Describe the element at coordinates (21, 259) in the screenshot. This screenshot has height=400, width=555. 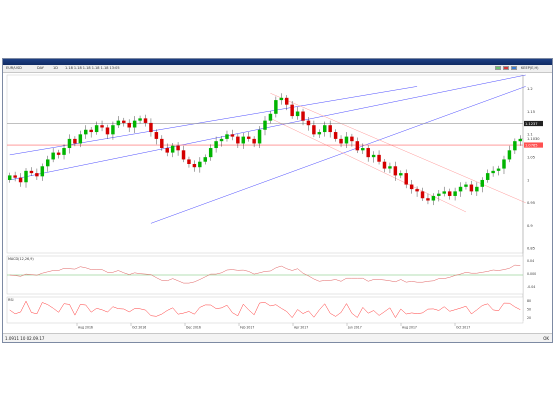
I see `oscillator-label: MACD(12,26,9)` at that location.